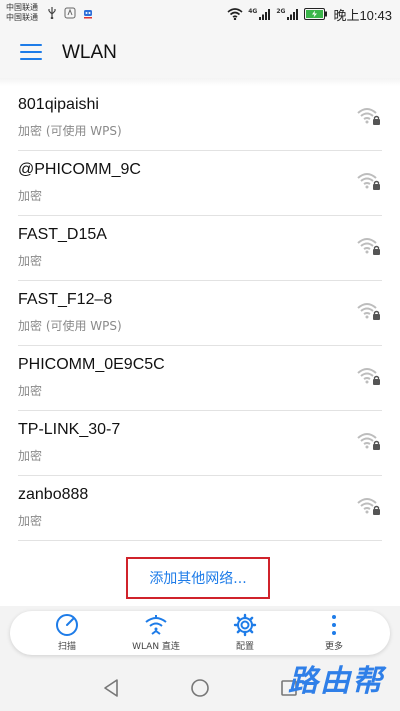 The image size is (400, 711). What do you see at coordinates (31, 53) in the screenshot?
I see `hamburger-menu-icon` at bounding box center [31, 53].